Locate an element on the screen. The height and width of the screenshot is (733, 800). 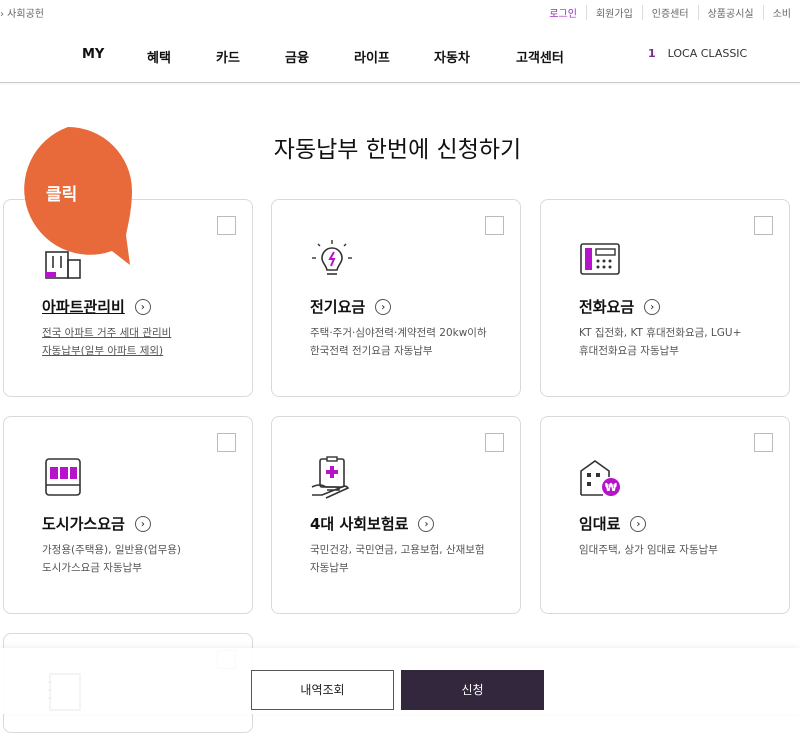
city-gas-checkbox is located at coordinates (226, 442).